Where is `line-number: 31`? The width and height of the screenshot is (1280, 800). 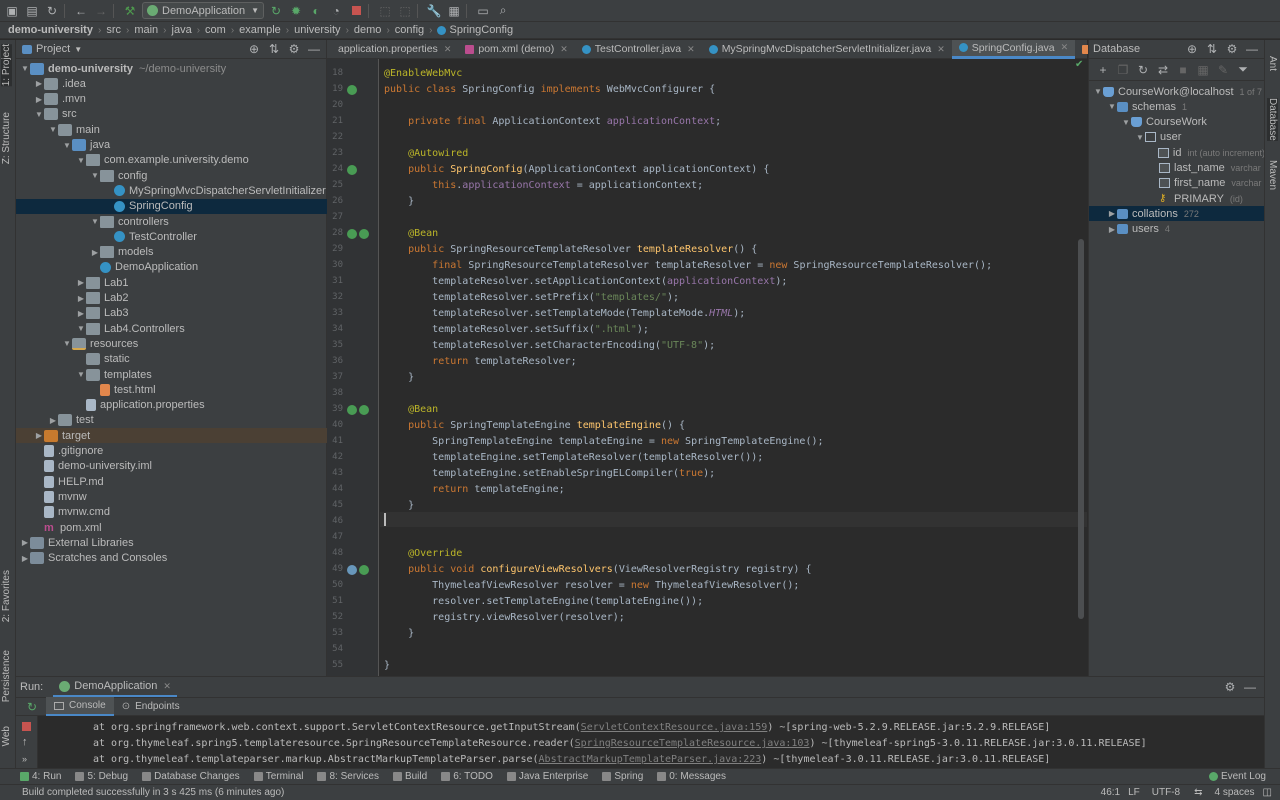 line-number: 31 is located at coordinates (335, 281).